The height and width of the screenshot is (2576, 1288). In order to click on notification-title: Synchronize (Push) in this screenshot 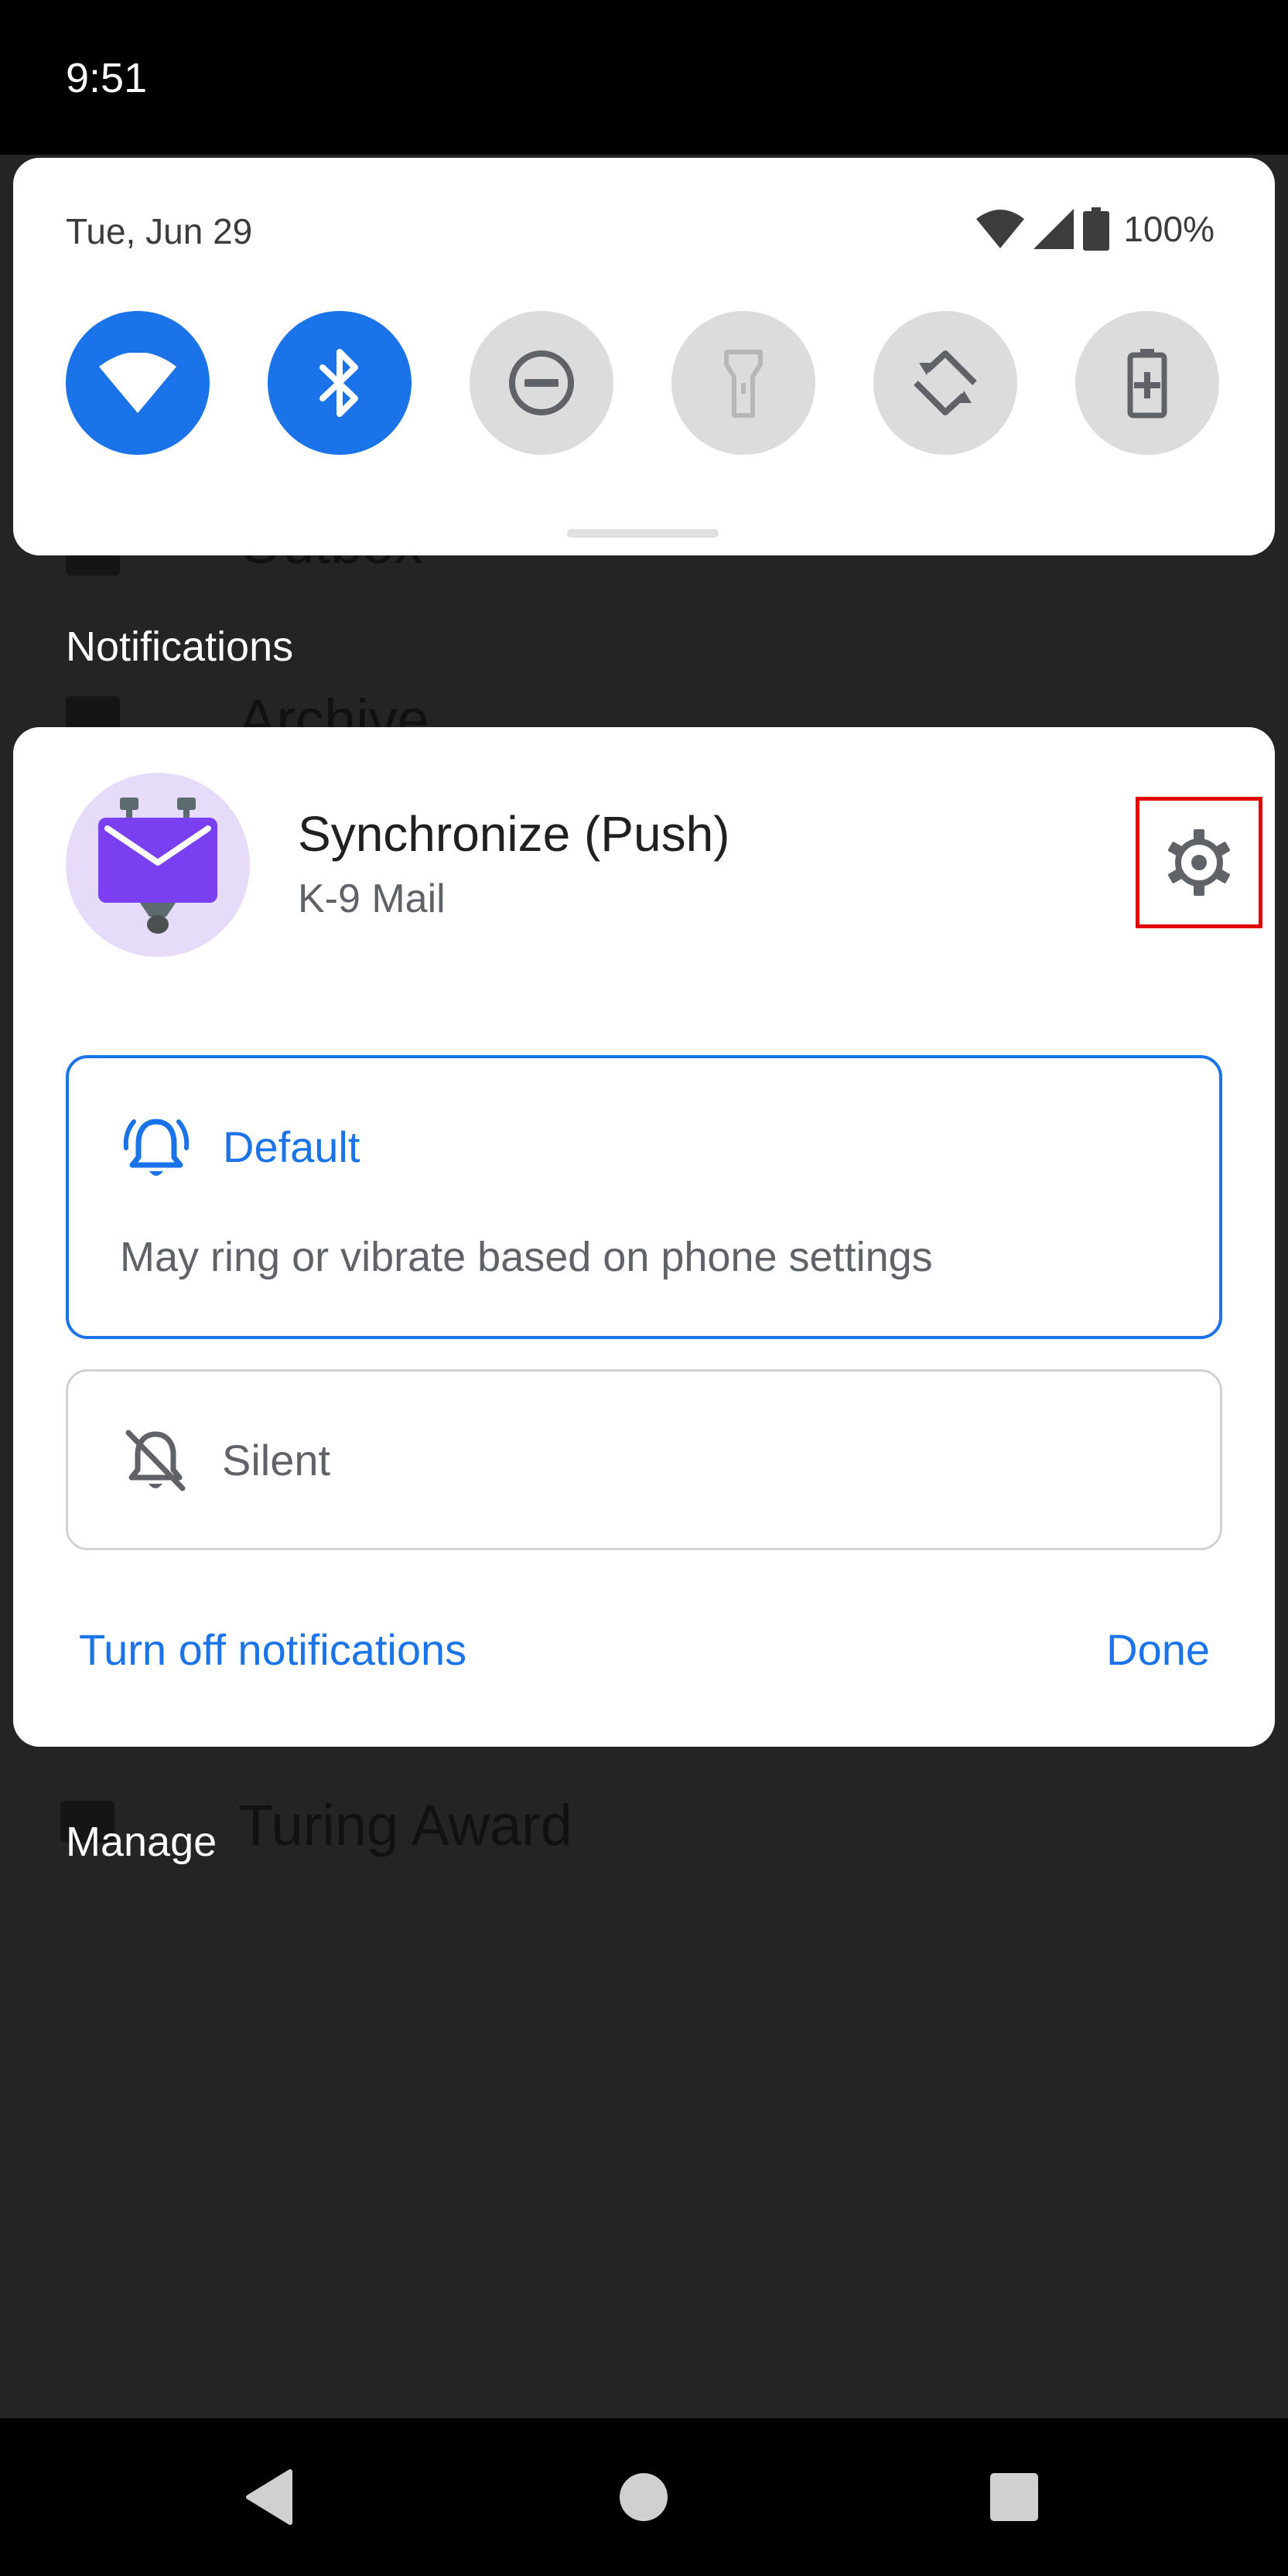, I will do `click(514, 834)`.